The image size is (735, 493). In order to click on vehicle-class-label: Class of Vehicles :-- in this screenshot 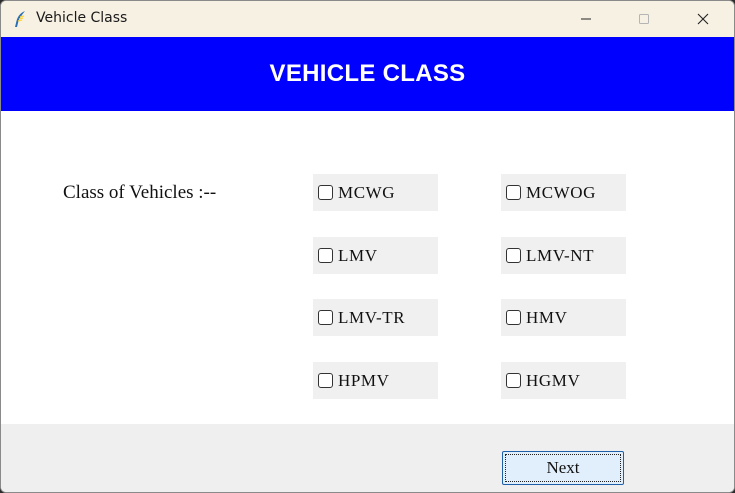, I will do `click(140, 192)`.